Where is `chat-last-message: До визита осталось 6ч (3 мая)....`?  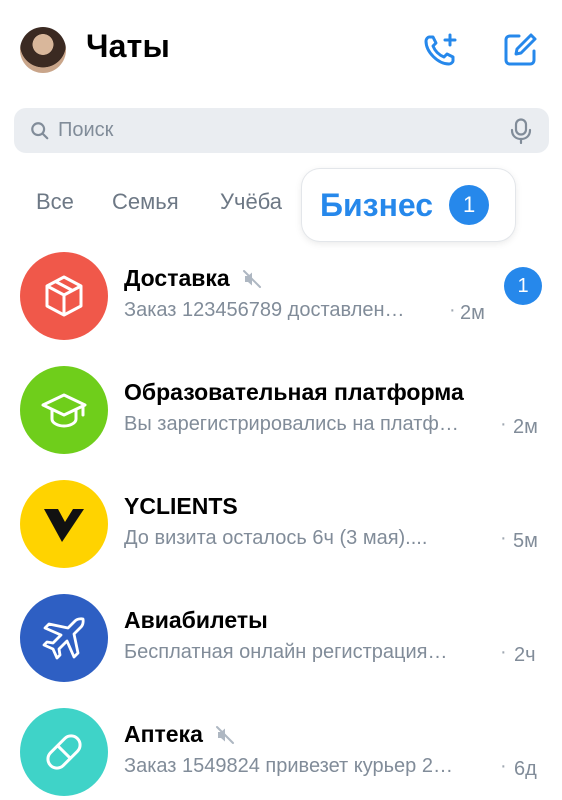 chat-last-message: До визита осталось 6ч (3 мая).... is located at coordinates (276, 538).